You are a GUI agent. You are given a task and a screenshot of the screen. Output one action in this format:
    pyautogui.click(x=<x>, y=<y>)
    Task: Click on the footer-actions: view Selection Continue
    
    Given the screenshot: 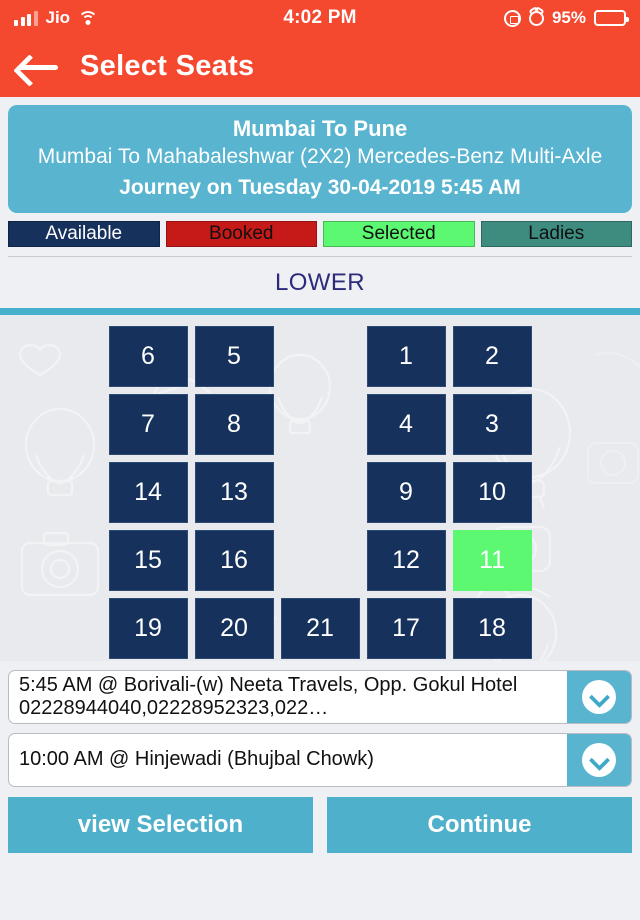 What is the action you would take?
    pyautogui.click(x=320, y=829)
    